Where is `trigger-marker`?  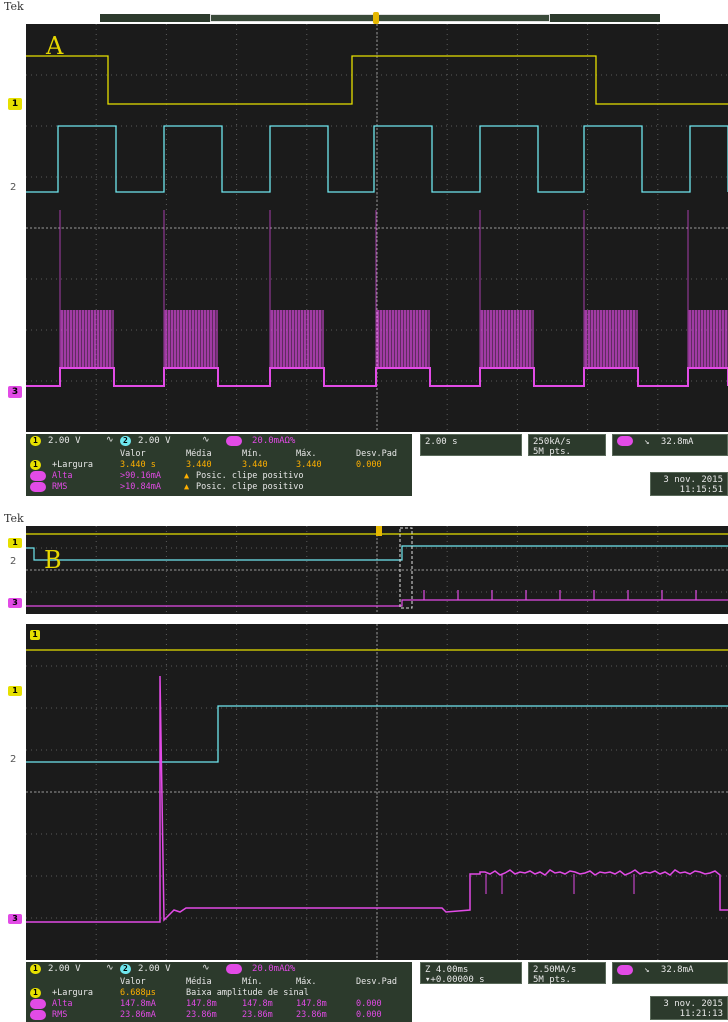 trigger-marker is located at coordinates (379, 531).